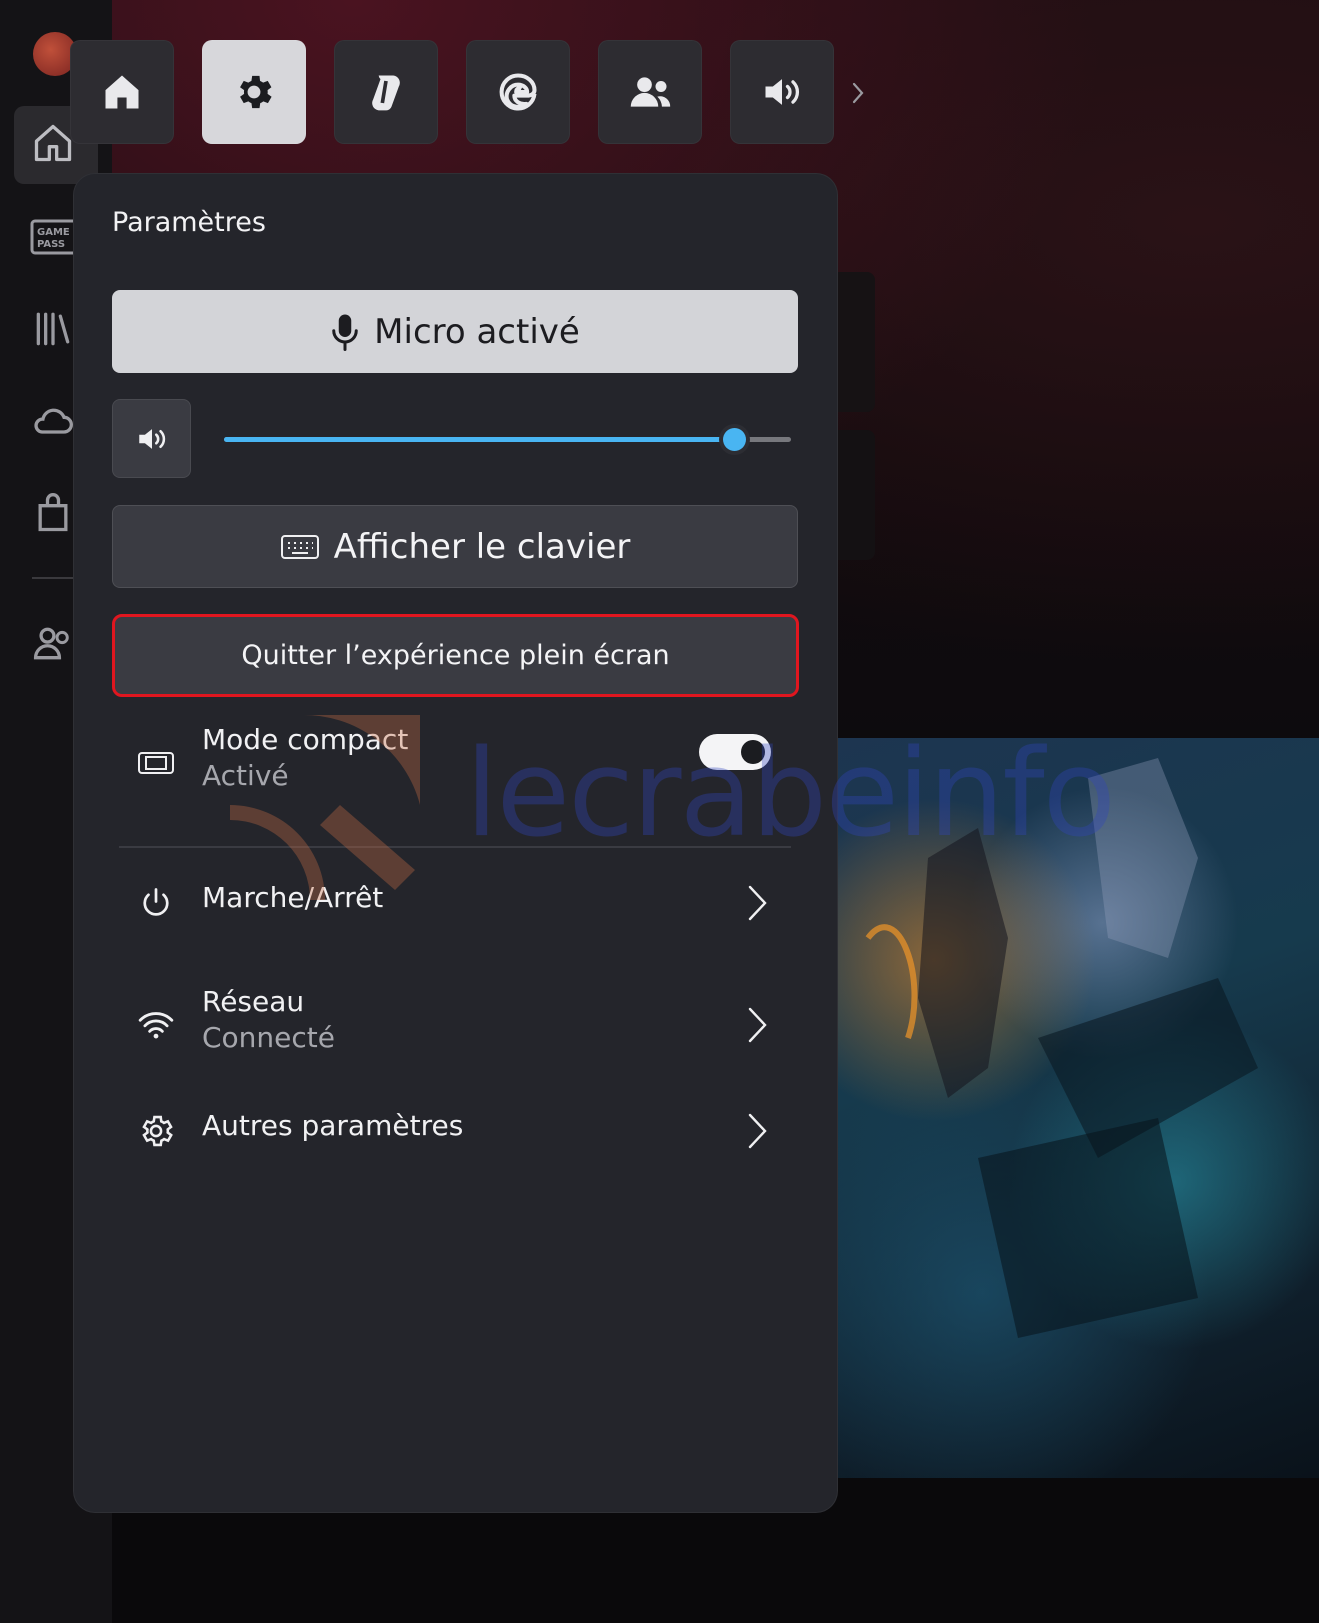 This screenshot has width=1319, height=1623. What do you see at coordinates (245, 775) in the screenshot?
I see `compact-mode-status: Activé` at bounding box center [245, 775].